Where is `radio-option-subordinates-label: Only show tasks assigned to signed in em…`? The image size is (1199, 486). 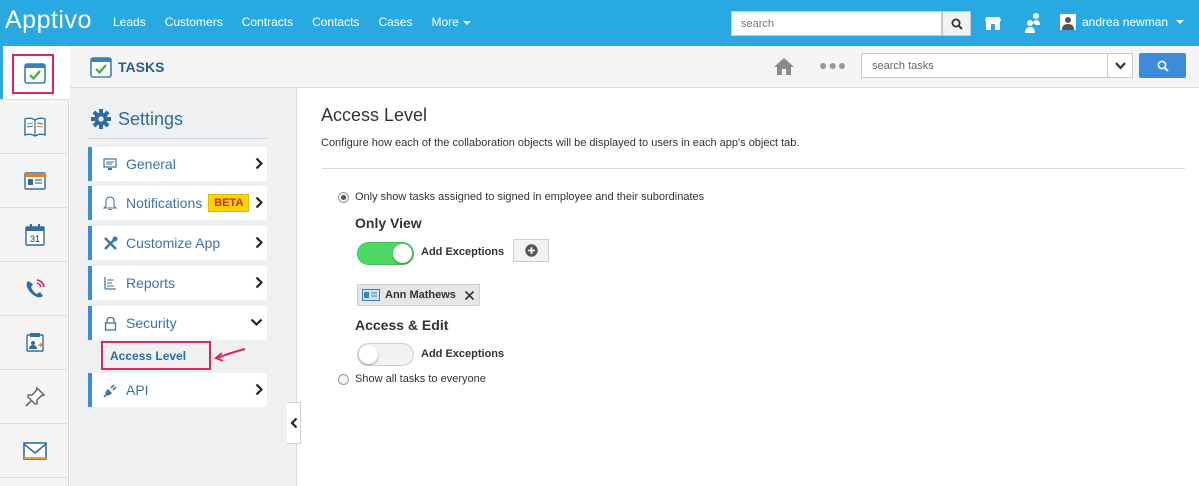 radio-option-subordinates-label: Only show tasks assigned to signed in em… is located at coordinates (530, 197).